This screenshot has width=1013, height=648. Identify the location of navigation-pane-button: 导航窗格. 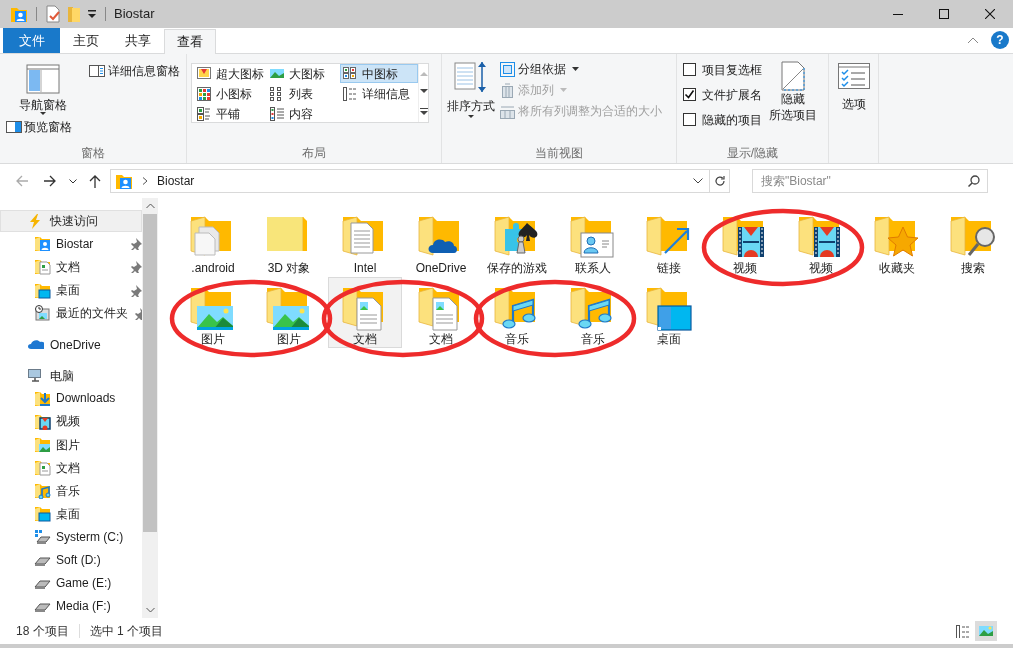
(42, 89).